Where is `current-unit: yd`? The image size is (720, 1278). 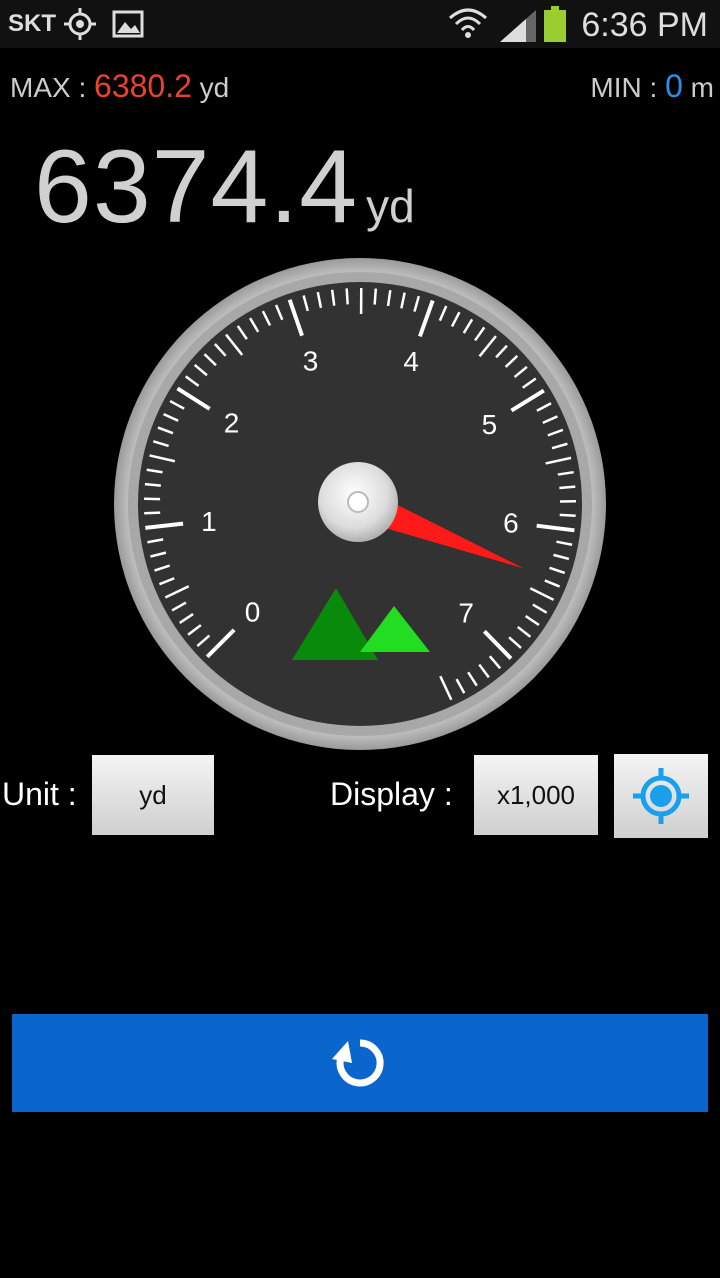
current-unit: yd is located at coordinates (390, 206).